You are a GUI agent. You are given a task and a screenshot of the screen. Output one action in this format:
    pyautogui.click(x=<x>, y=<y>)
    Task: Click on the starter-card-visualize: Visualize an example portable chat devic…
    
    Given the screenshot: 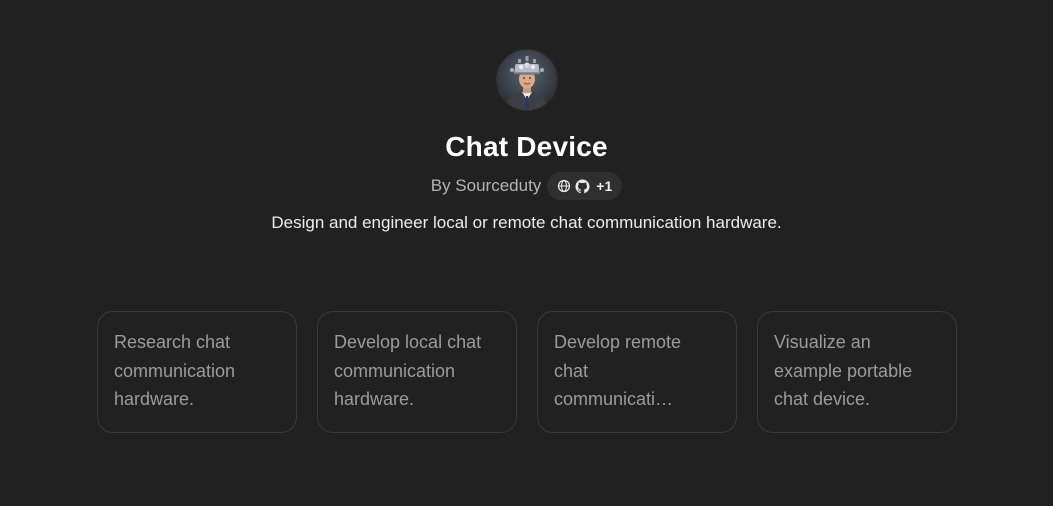 What is the action you would take?
    pyautogui.click(x=857, y=372)
    